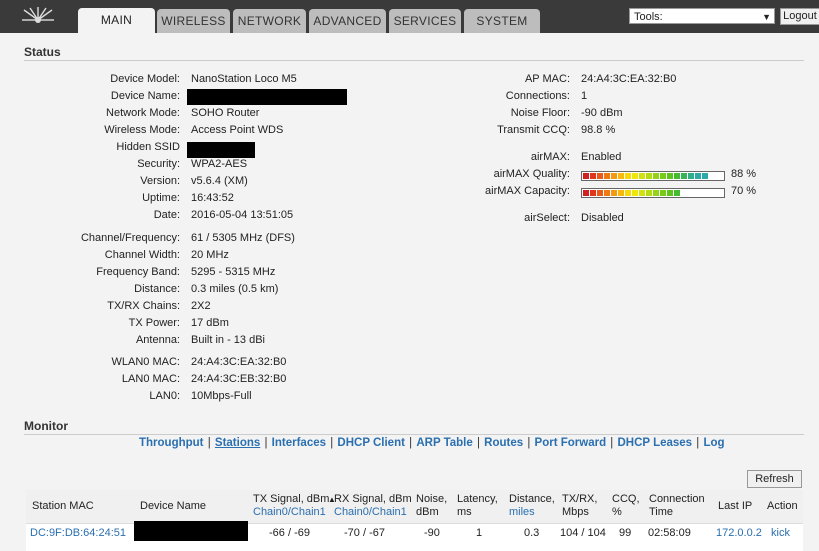 Image resolution: width=819 pixels, height=551 pixels. Describe the element at coordinates (531, 174) in the screenshot. I see `status-label: airMAX Quality:` at that location.